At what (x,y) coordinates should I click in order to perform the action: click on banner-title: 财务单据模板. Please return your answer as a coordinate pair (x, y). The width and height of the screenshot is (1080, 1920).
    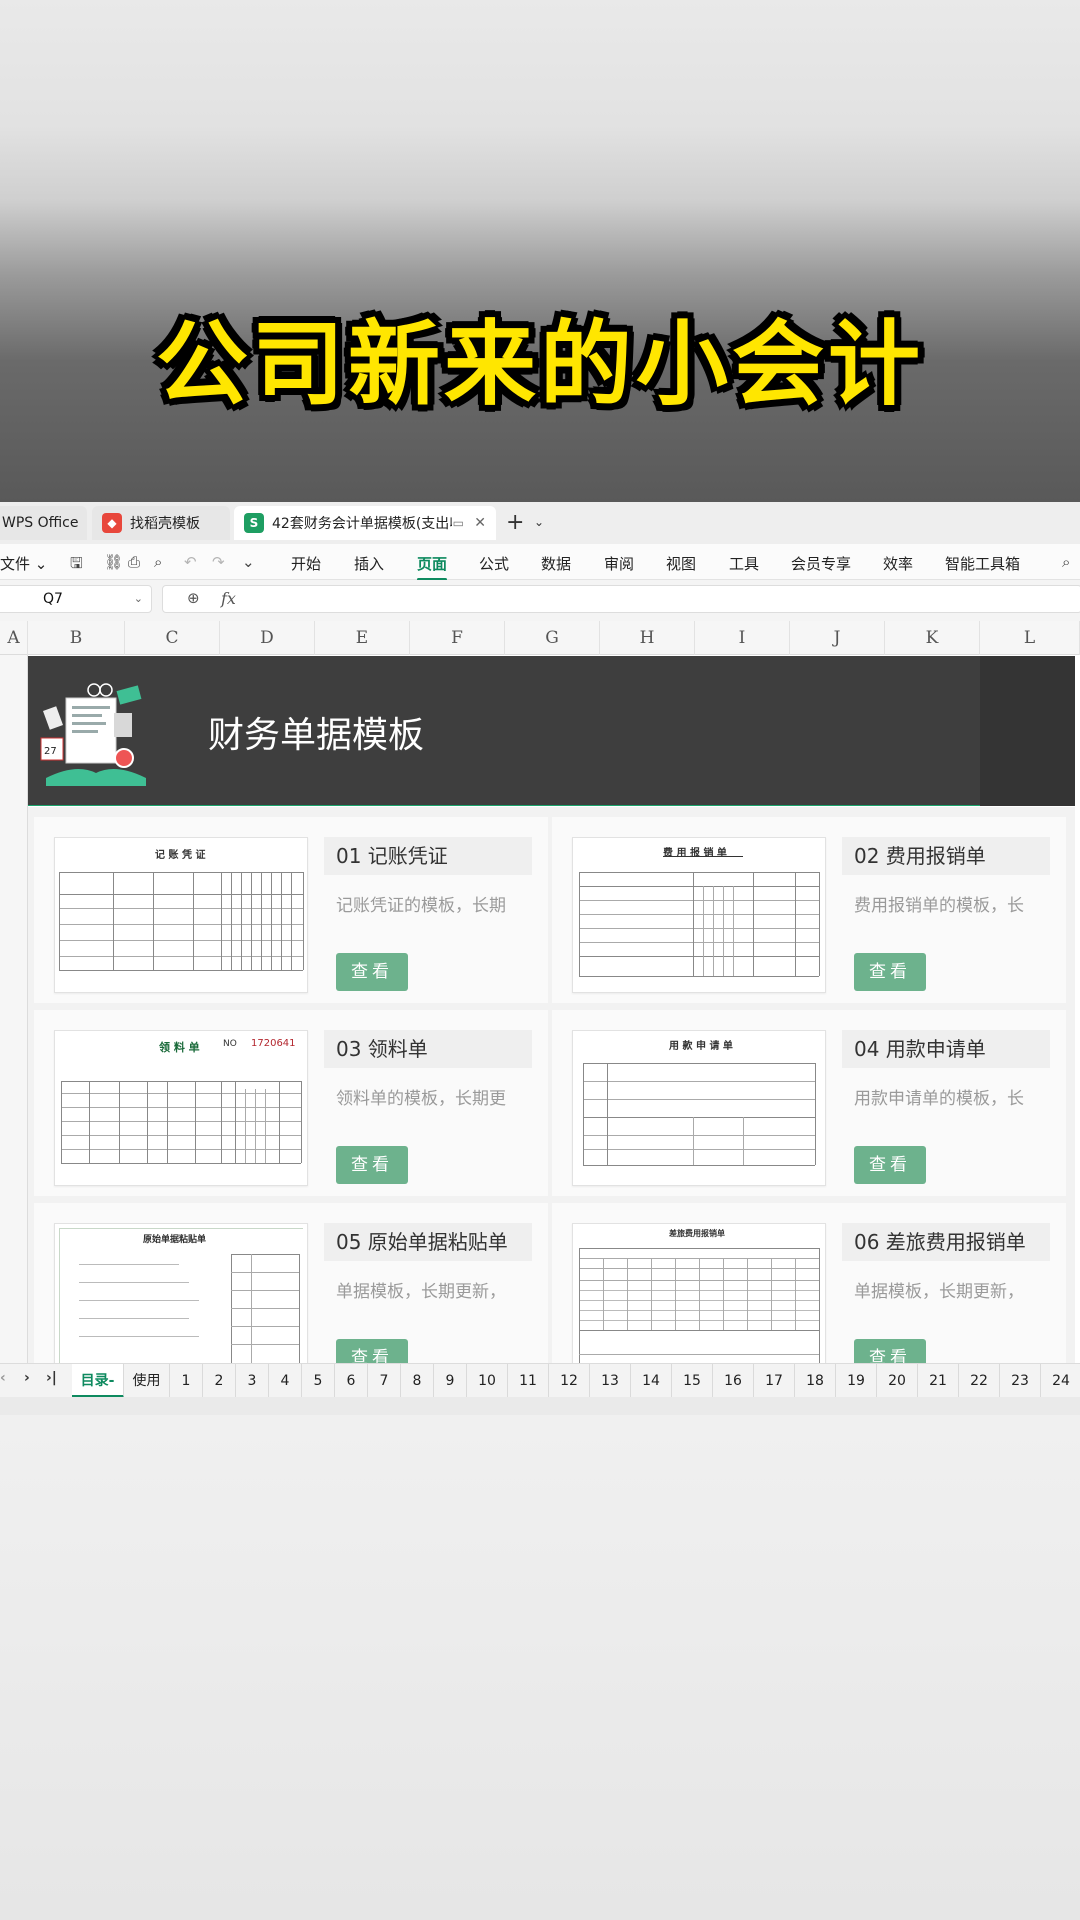
    Looking at the image, I should click on (316, 735).